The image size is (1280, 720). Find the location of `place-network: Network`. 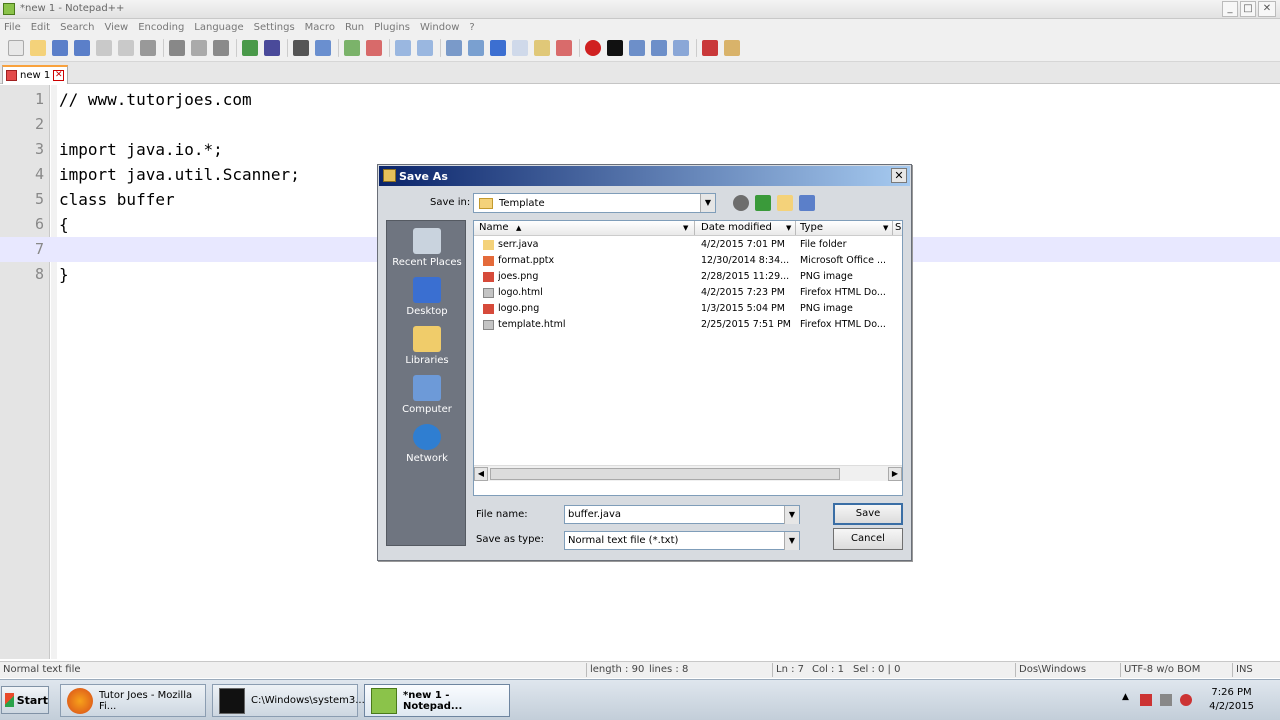

place-network: Network is located at coordinates (427, 444).